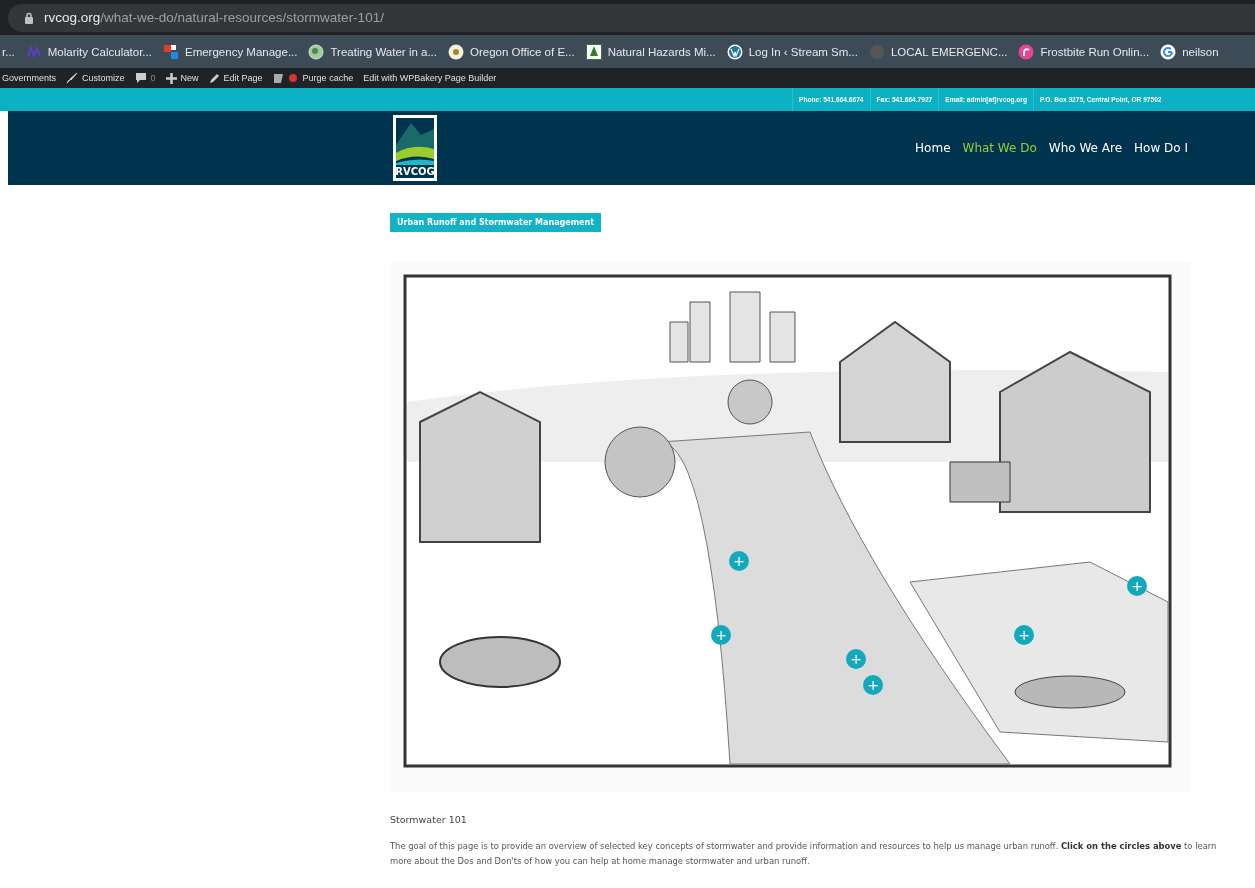 The height and width of the screenshot is (888, 1255). I want to click on admin-bar-item: Edit Page, so click(235, 78).